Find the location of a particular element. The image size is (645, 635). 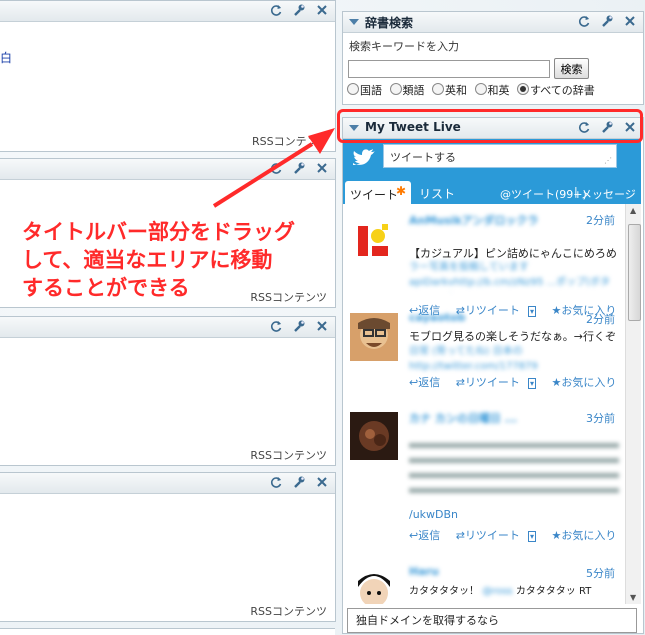

bottom-panel-text: 独自ドメインを取得するなら is located at coordinates (427, 620).